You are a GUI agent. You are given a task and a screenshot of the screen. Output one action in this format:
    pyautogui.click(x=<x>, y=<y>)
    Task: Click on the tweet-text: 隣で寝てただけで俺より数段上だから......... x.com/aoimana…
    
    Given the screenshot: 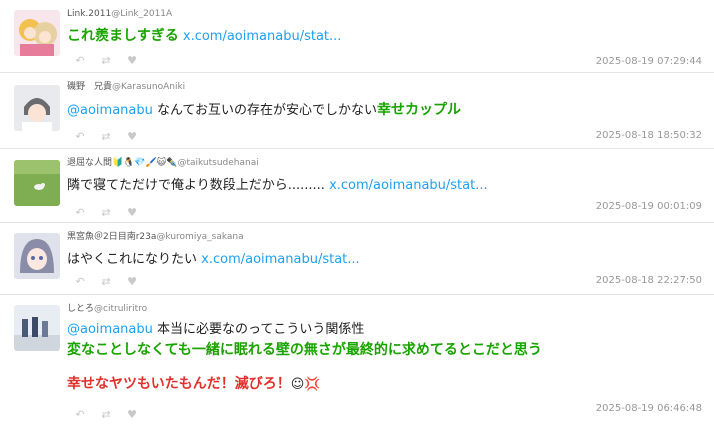 What is the action you would take?
    pyautogui.click(x=385, y=186)
    